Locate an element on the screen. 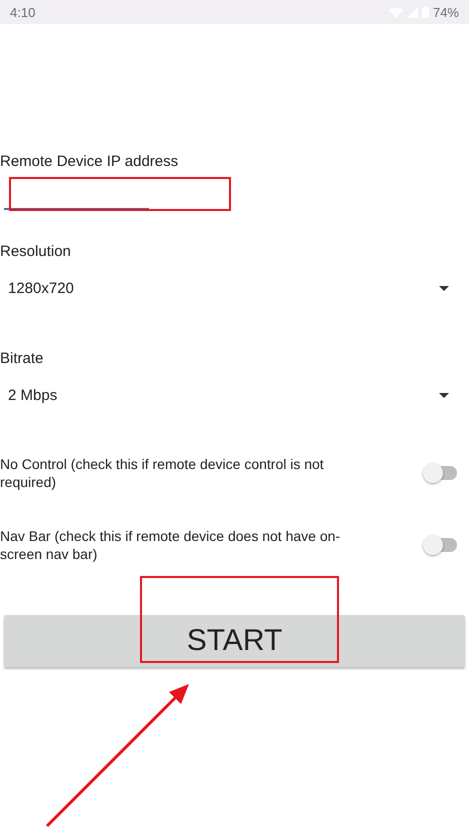 This screenshot has height=834, width=469. field-label: Remote Device IP address is located at coordinates (89, 161).